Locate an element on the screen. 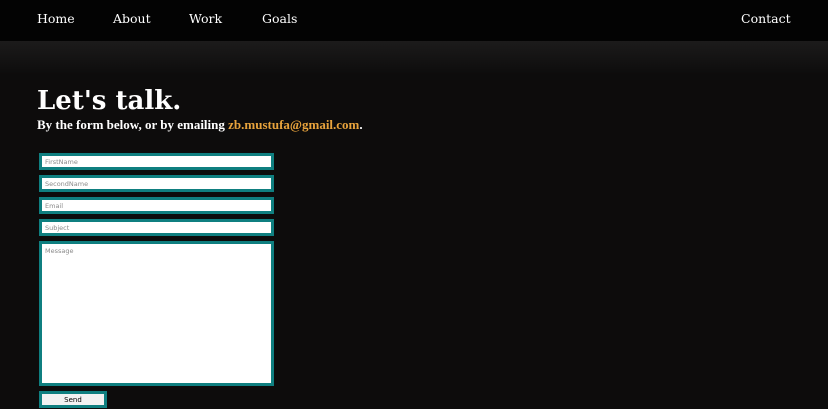 The image size is (828, 409). nav-link-contact: Contact is located at coordinates (766, 18).